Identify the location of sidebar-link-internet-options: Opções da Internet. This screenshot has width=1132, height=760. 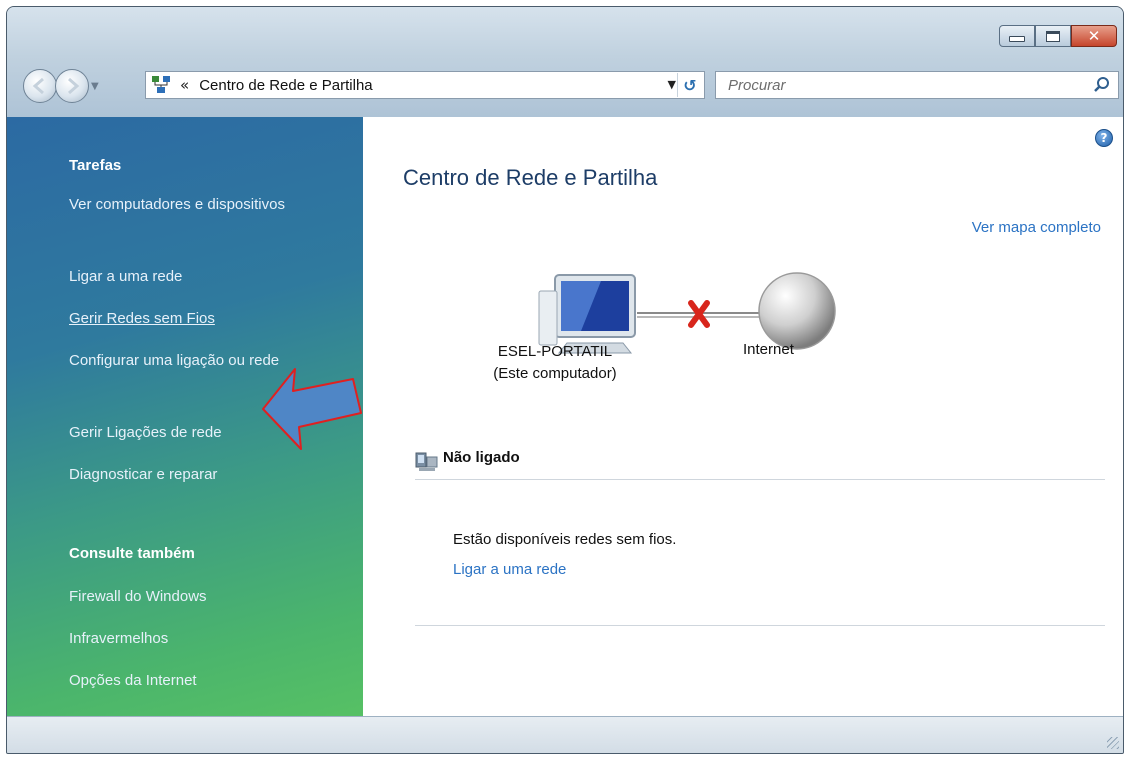
(199, 681).